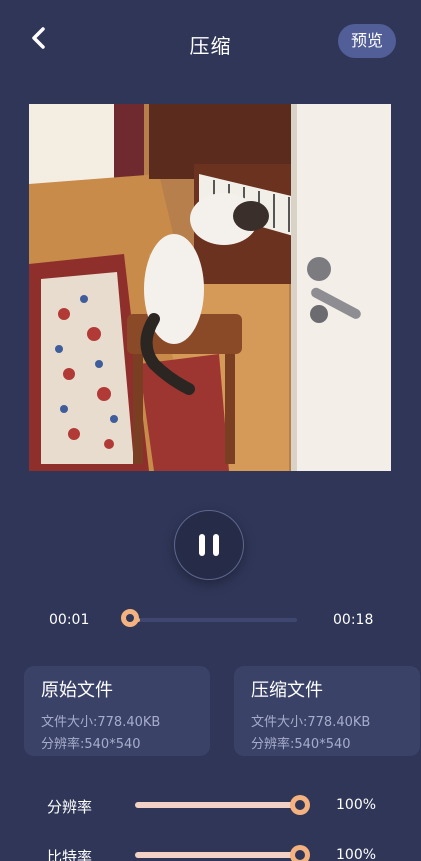 The height and width of the screenshot is (861, 421). I want to click on pause-icon-bar, so click(216, 545).